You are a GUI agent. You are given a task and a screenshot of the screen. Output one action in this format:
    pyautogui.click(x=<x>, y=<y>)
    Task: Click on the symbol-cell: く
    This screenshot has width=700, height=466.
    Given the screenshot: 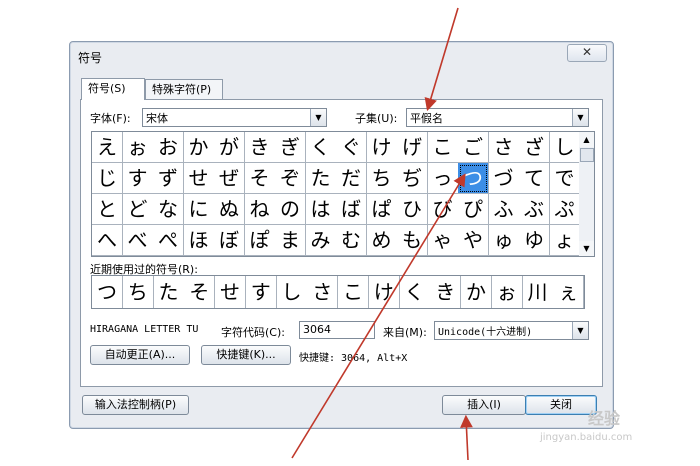 What is the action you would take?
    pyautogui.click(x=321, y=147)
    